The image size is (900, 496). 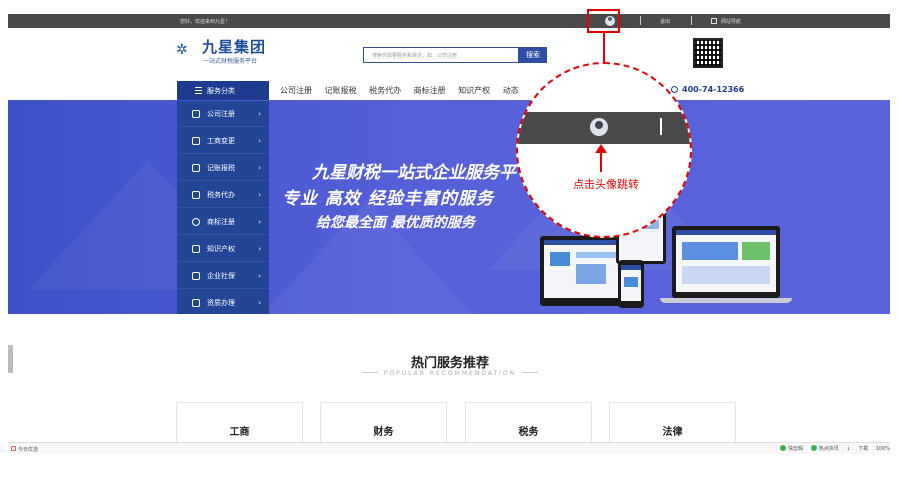 I want to click on sidebar-item-social-security: 企业社保 ›, so click(x=223, y=276).